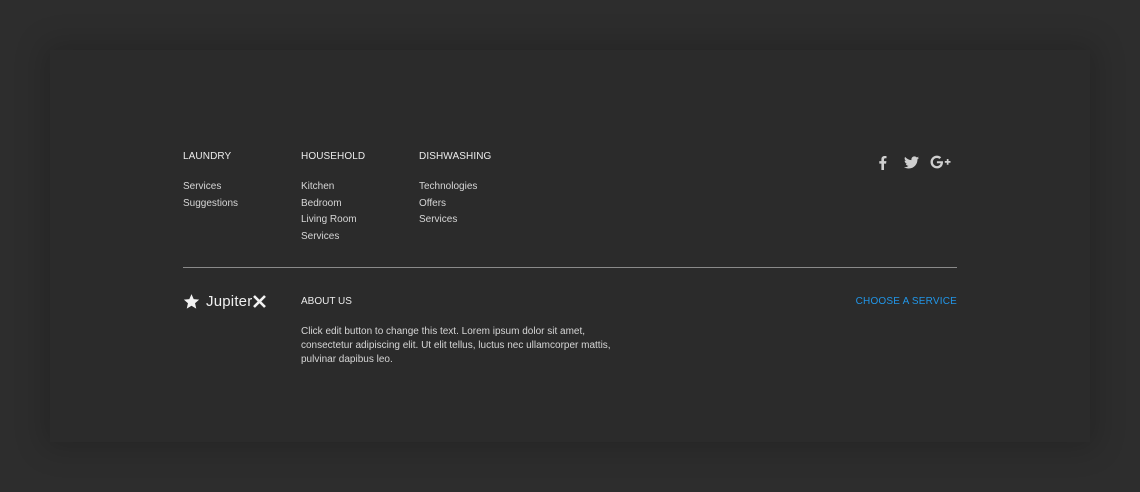 The height and width of the screenshot is (492, 1140). I want to click on link-dishwashing-offers: Offers, so click(448, 204).